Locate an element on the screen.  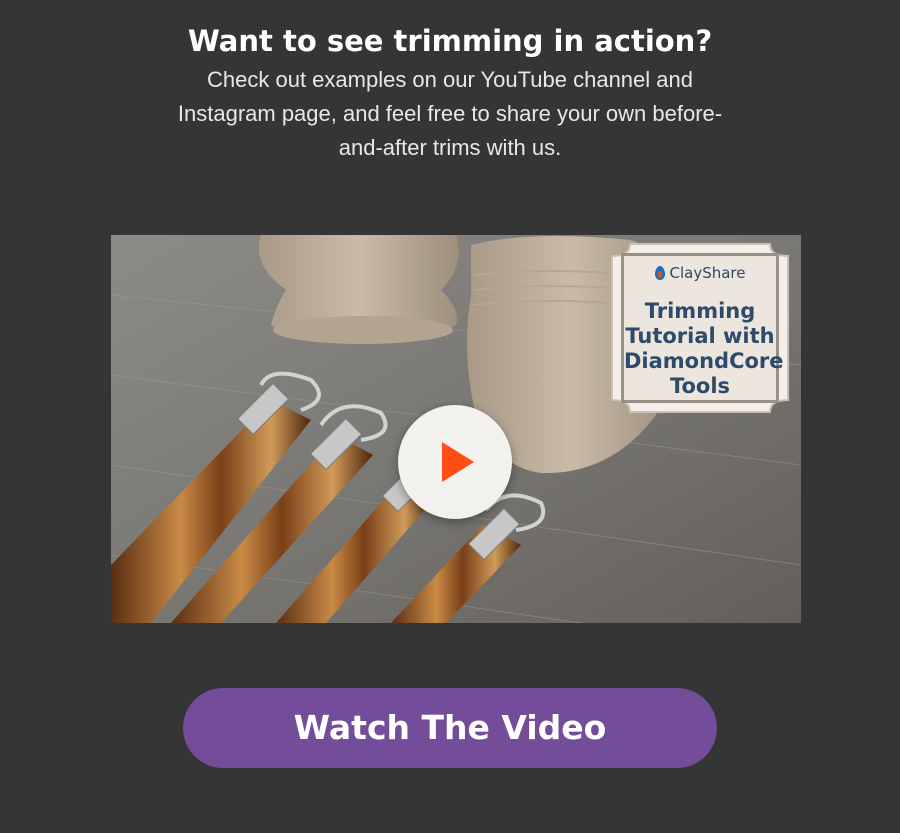
description-line: and-after trims with us. is located at coordinates (450, 147).